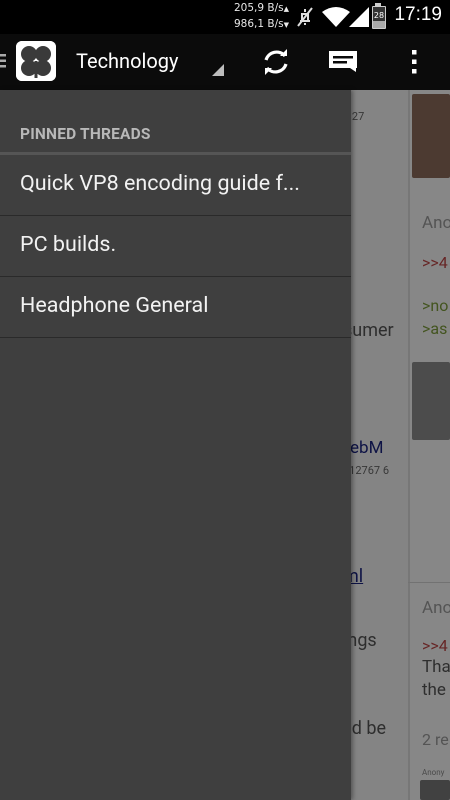 The height and width of the screenshot is (800, 450). What do you see at coordinates (286, 25) in the screenshot?
I see `download-arrow-icon: ▼` at bounding box center [286, 25].